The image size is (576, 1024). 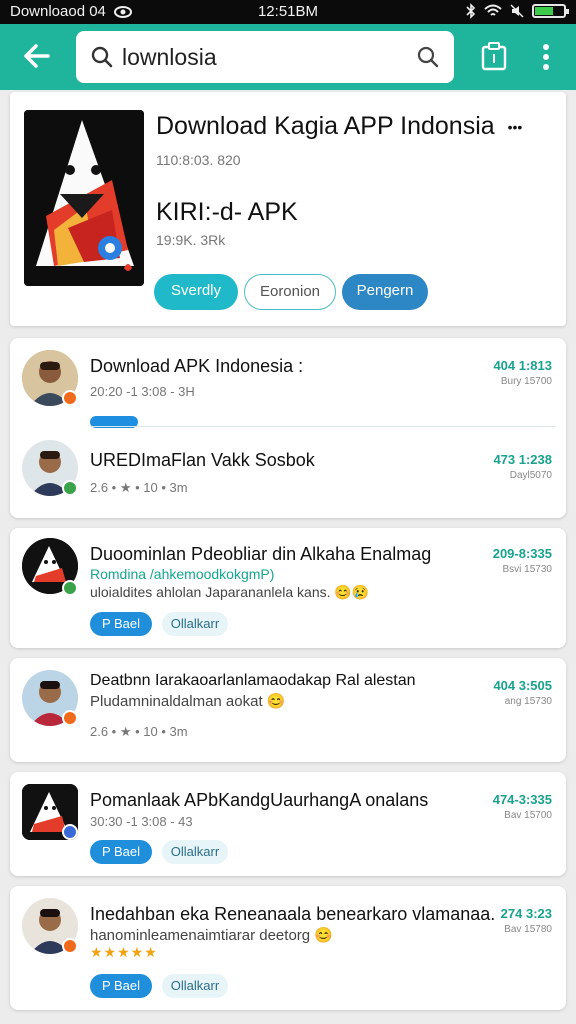 What do you see at coordinates (142, 391) in the screenshot?
I see `result-meta: 20:20 -1 3:08 - 3H` at bounding box center [142, 391].